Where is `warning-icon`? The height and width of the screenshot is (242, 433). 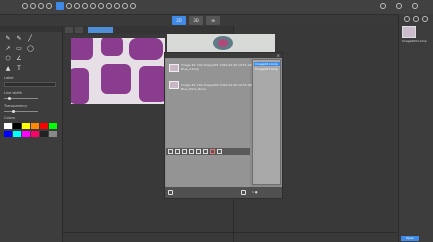
warning-icon is located at coordinates (191, 151).